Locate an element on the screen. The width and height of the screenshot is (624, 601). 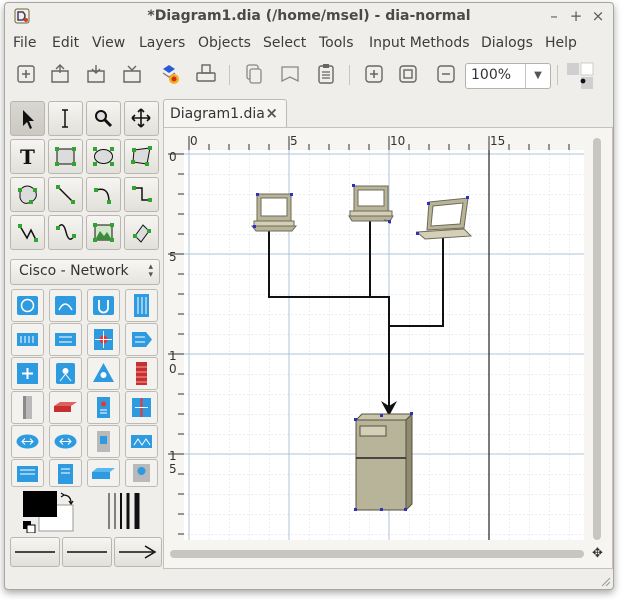
close-tab-icon: × is located at coordinates (271, 113).